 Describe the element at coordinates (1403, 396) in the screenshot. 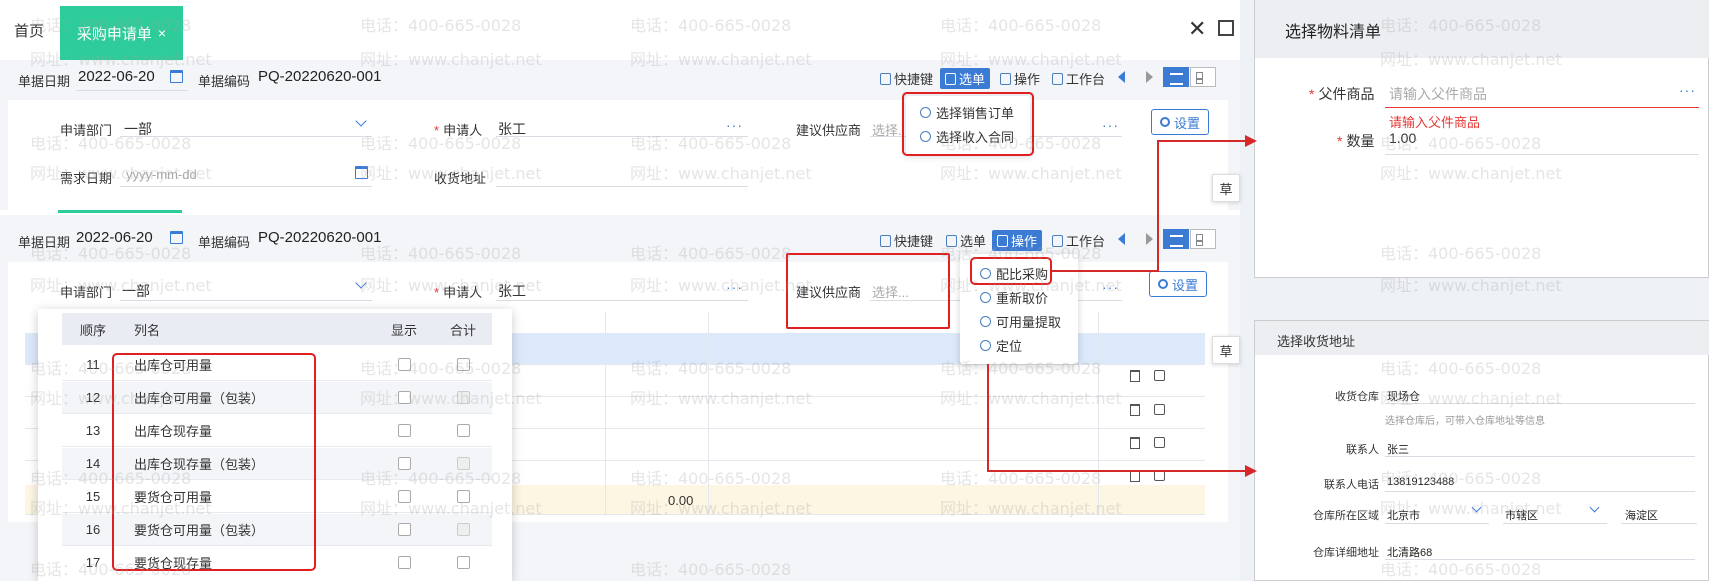

I see `warehouse-value: 现场仓` at that location.